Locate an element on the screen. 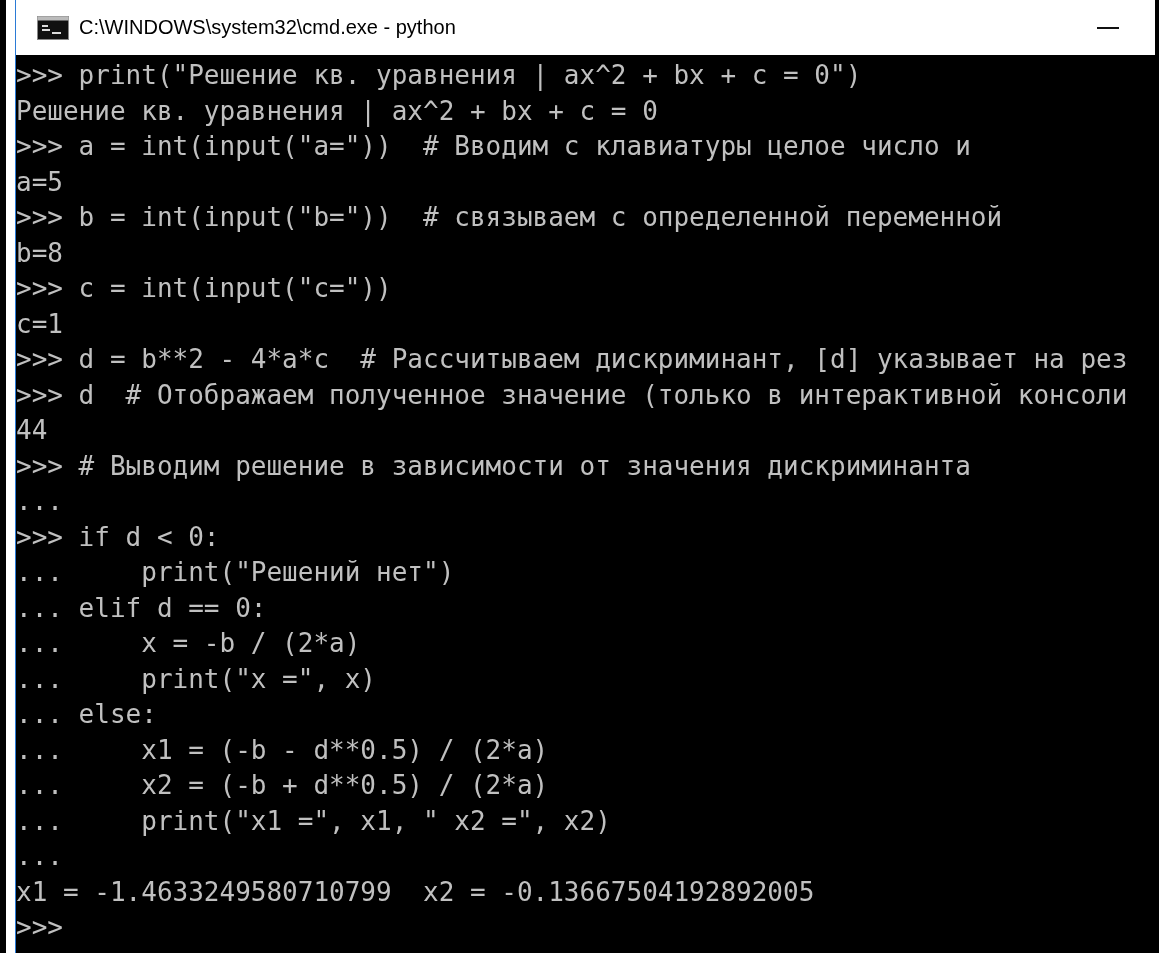 The image size is (1165, 953). console-line: Решение кв. уравнения | ax^2 + bx + c = 0 is located at coordinates (337, 111).